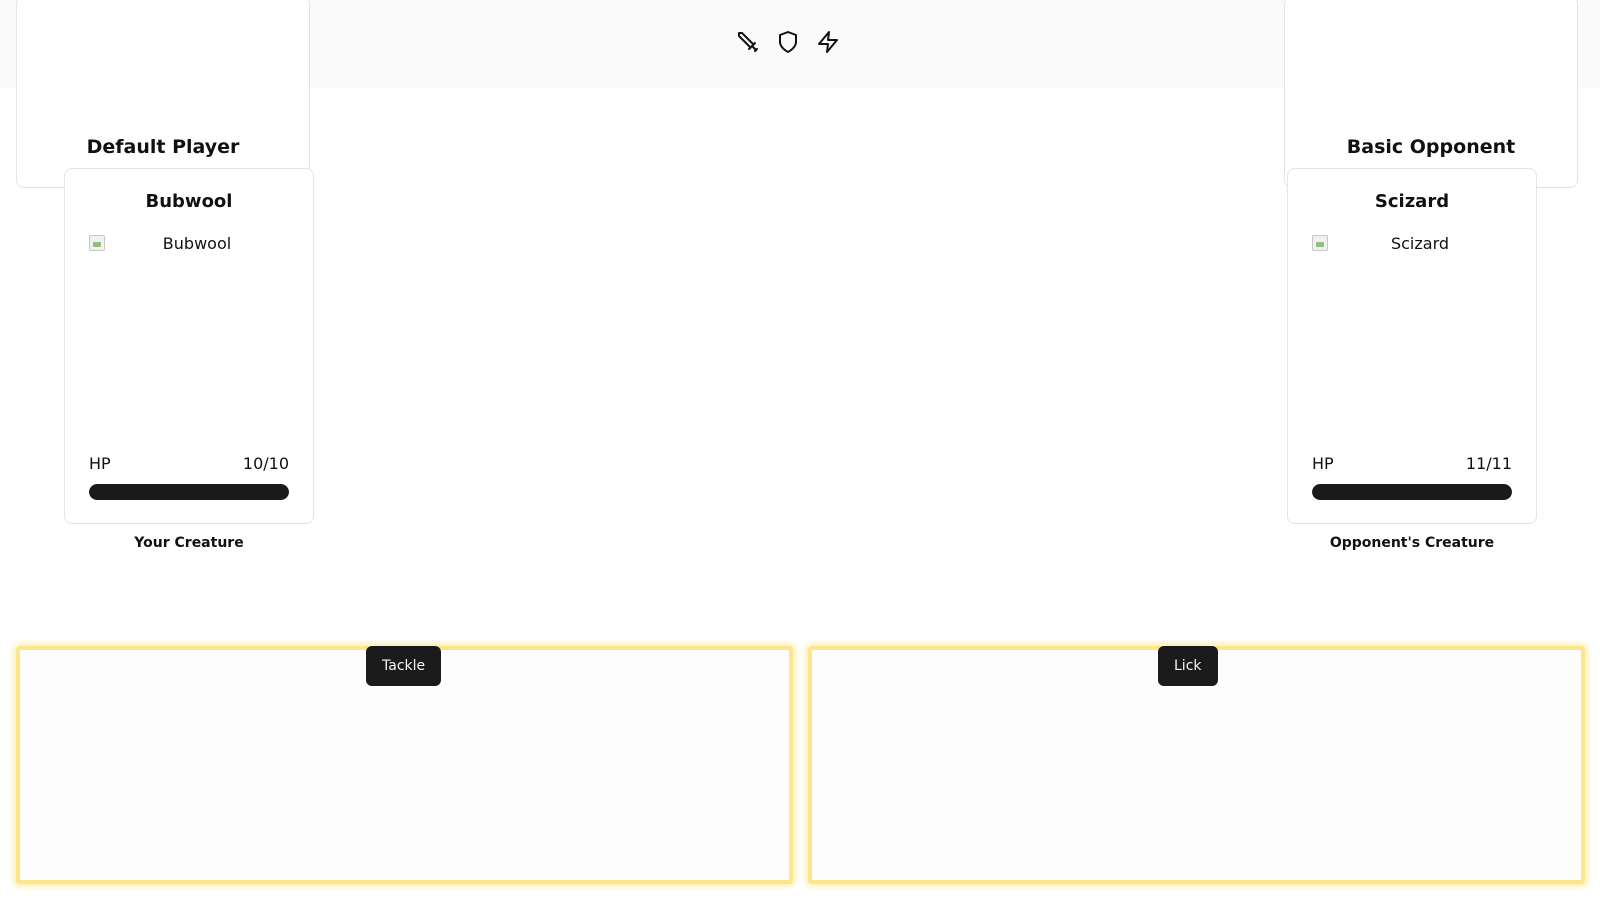  Describe the element at coordinates (1420, 243) in the screenshot. I see `creature-image-alt: Scizard` at that location.